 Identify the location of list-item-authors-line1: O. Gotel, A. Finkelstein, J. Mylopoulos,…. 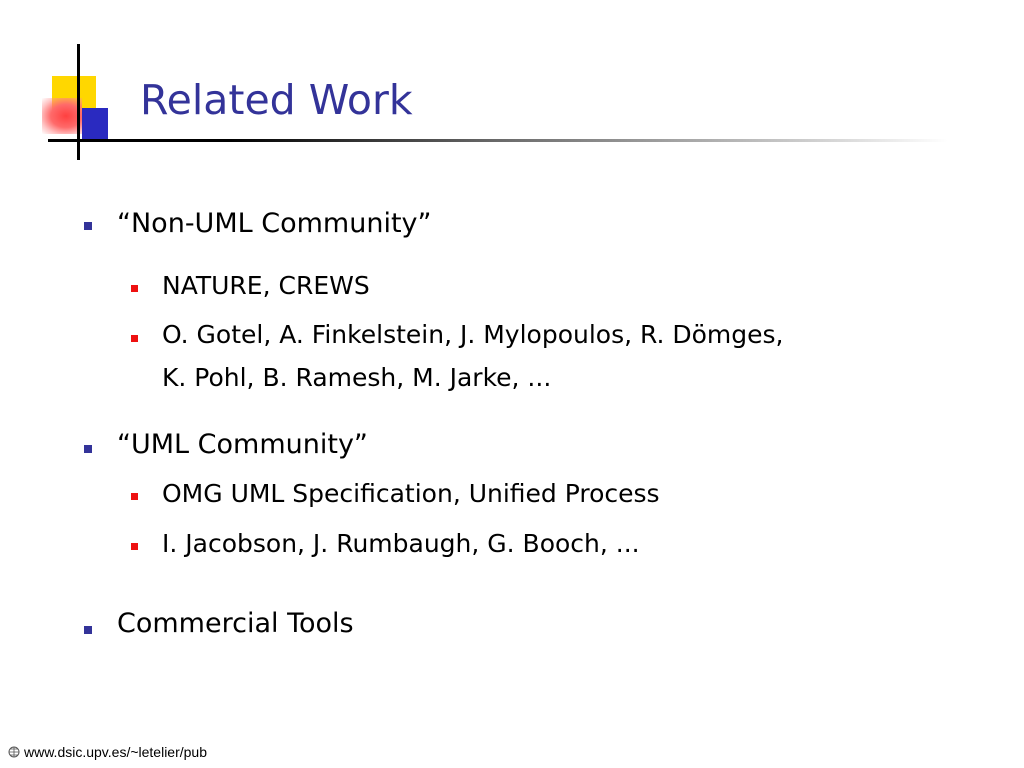
(473, 334).